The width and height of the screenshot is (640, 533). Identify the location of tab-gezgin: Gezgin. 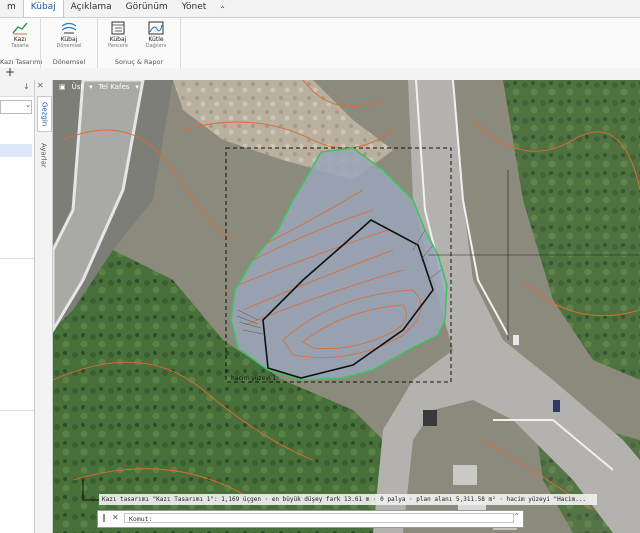
(44, 114).